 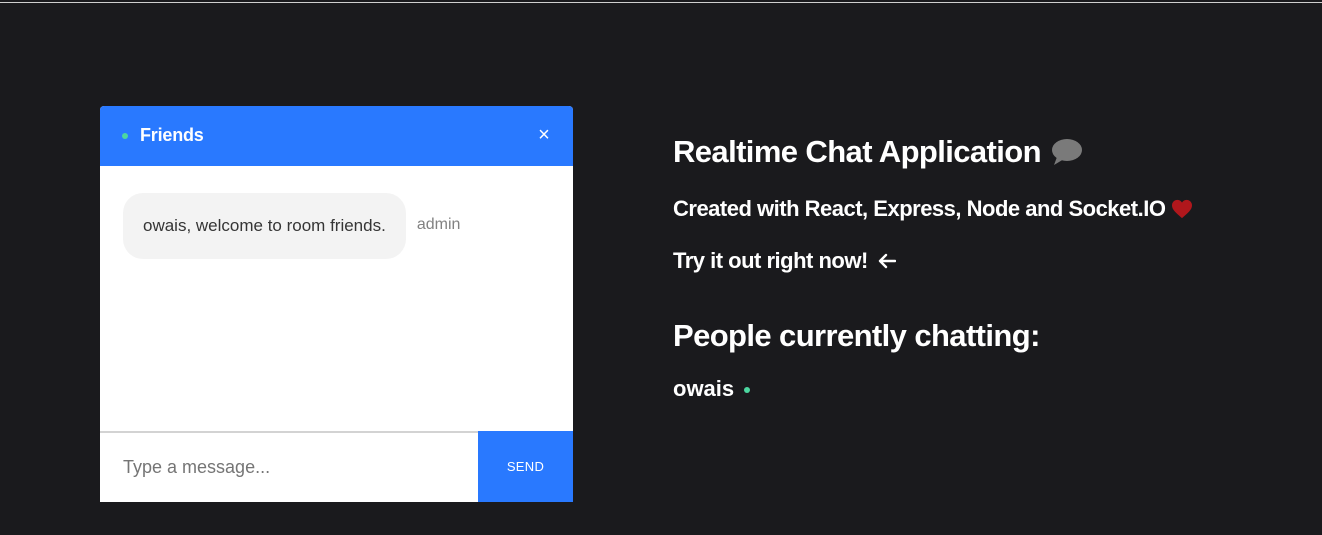 I want to click on close-button: ×, so click(x=544, y=135).